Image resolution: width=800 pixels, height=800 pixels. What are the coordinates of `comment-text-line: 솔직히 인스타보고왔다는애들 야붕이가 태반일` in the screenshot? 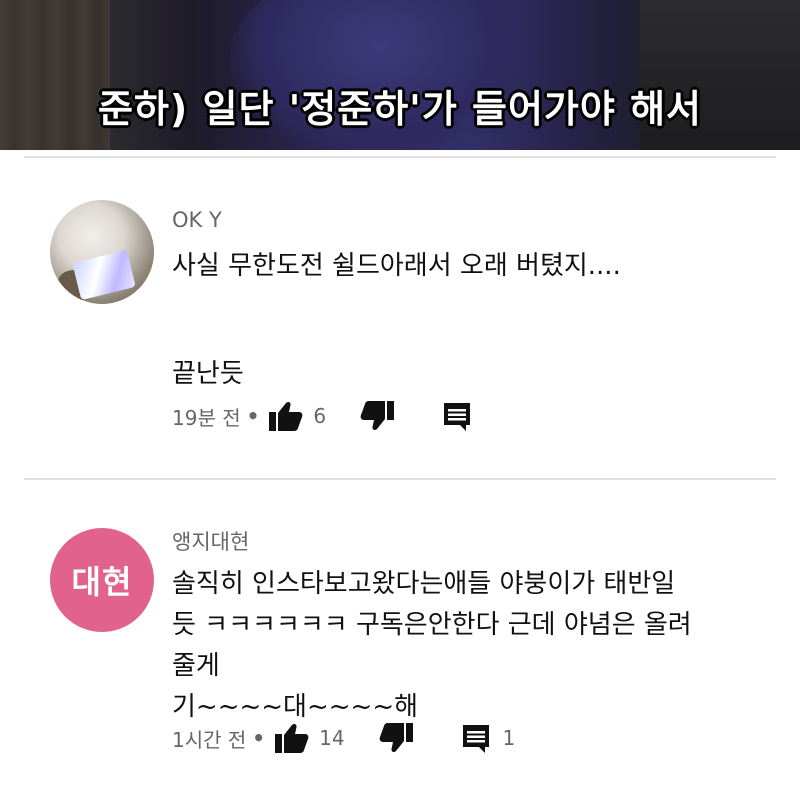 It's located at (424, 584).